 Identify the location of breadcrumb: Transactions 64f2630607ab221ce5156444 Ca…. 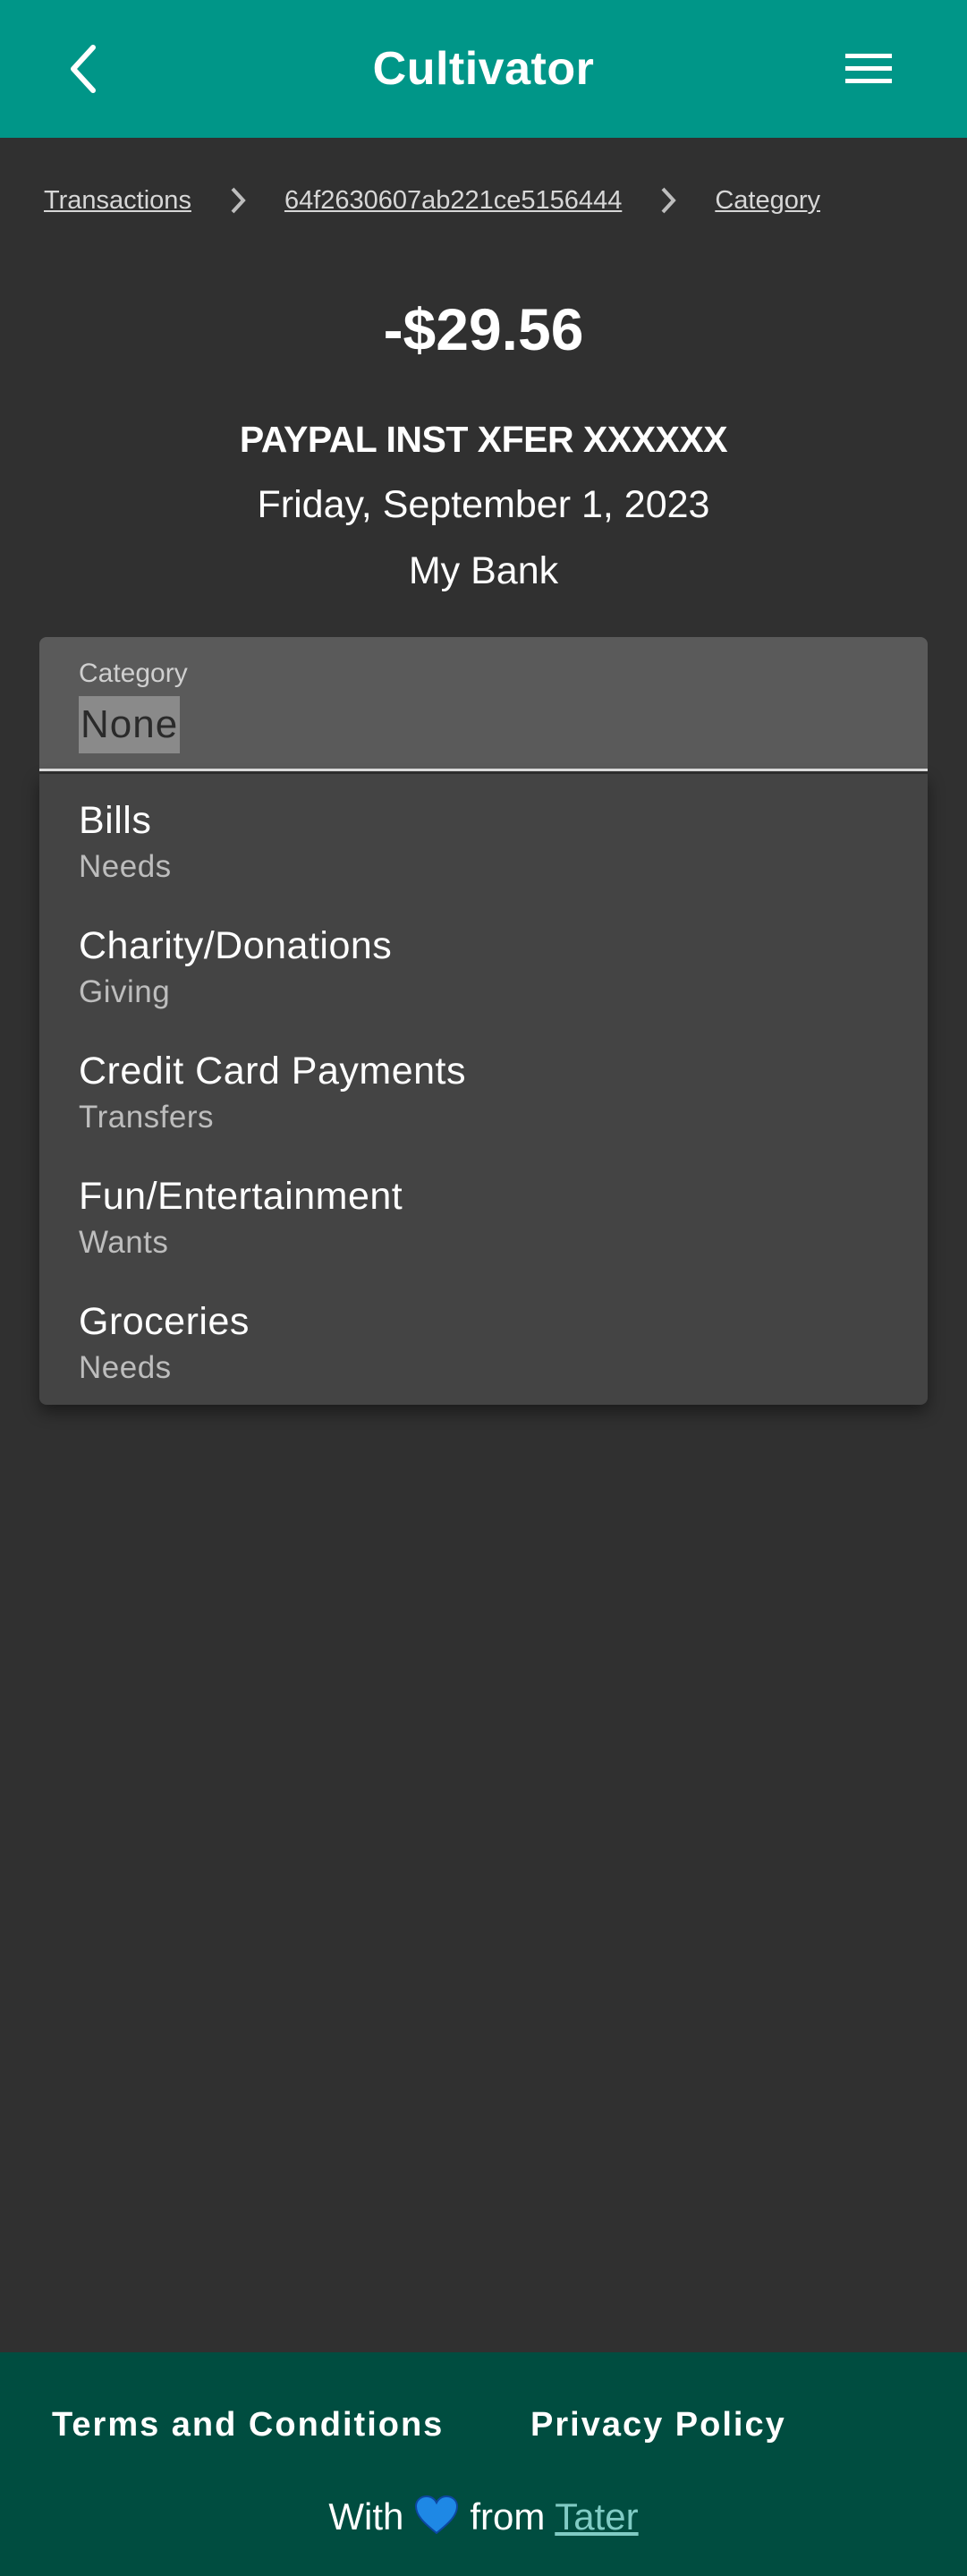
(432, 200).